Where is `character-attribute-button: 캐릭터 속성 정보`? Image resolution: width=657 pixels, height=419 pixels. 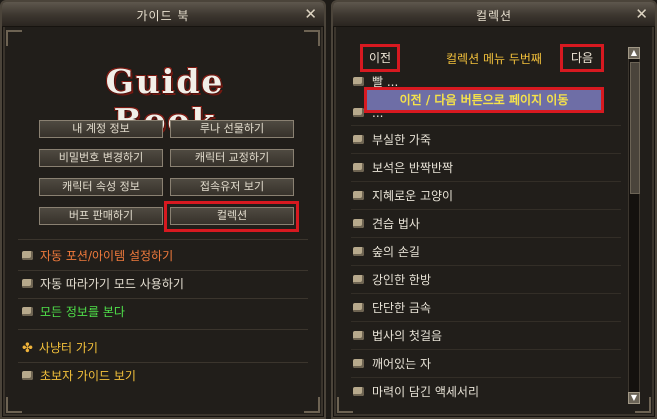
character-attribute-button: 캐릭터 속성 정보 is located at coordinates (101, 187).